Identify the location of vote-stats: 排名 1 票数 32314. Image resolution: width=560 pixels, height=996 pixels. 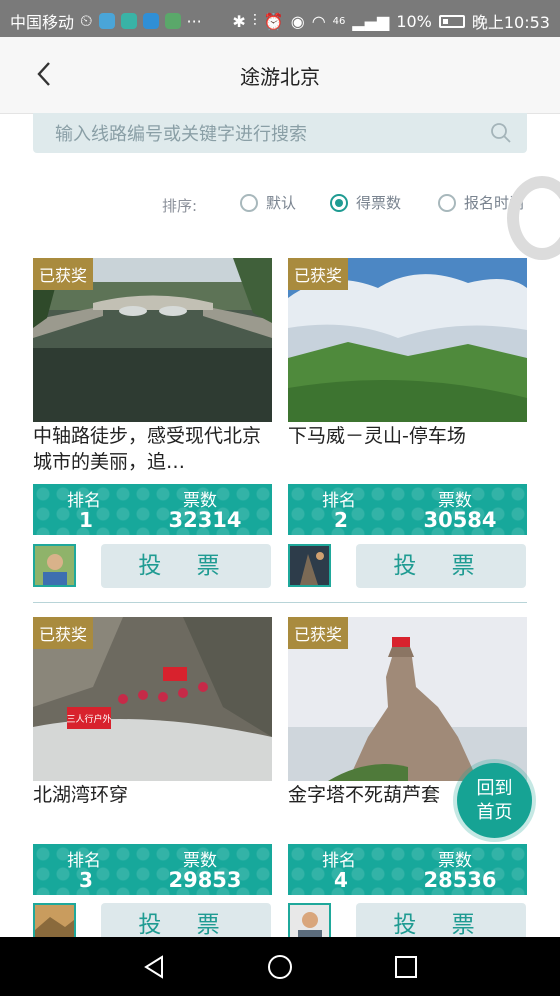
(152, 509).